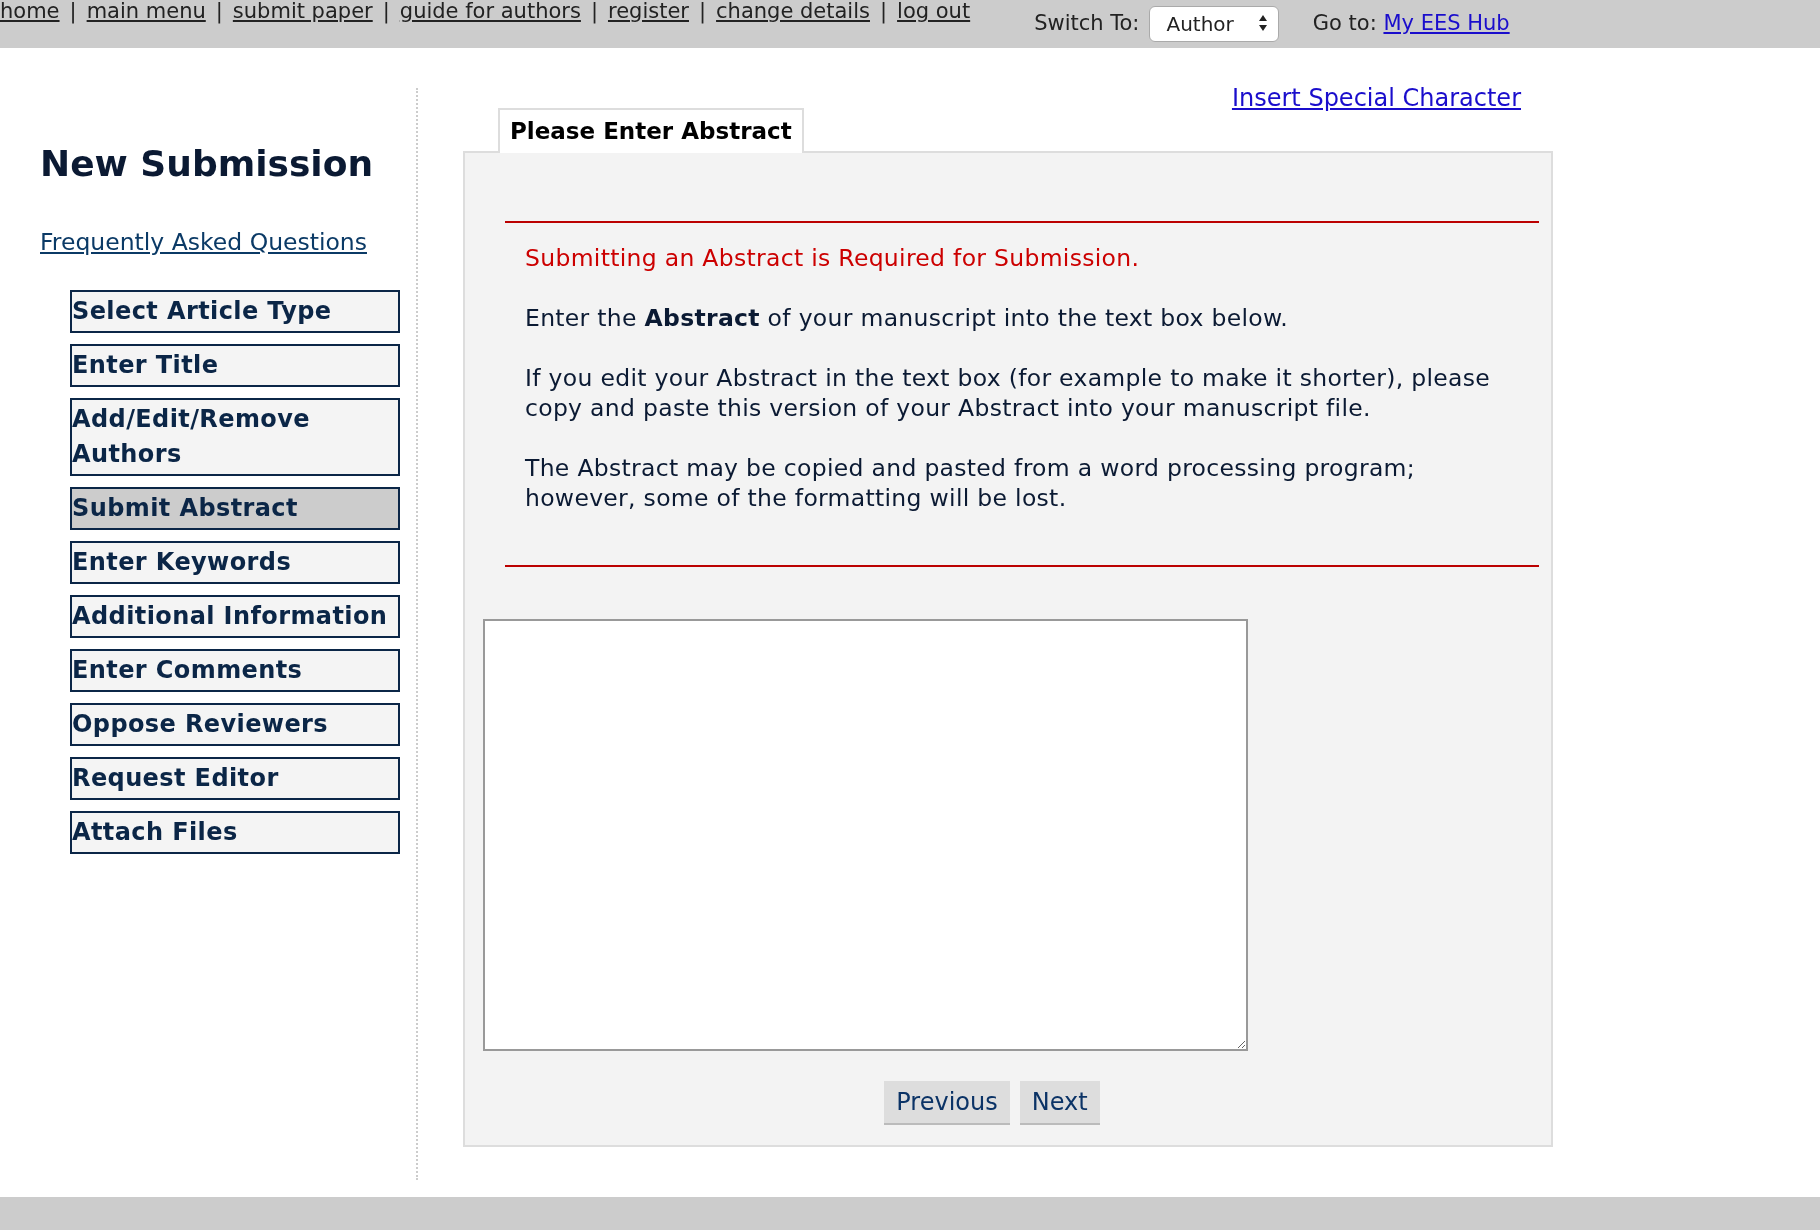 This screenshot has width=1820, height=1230. Describe the element at coordinates (865, 834) in the screenshot. I see `abstract-text-area` at that location.